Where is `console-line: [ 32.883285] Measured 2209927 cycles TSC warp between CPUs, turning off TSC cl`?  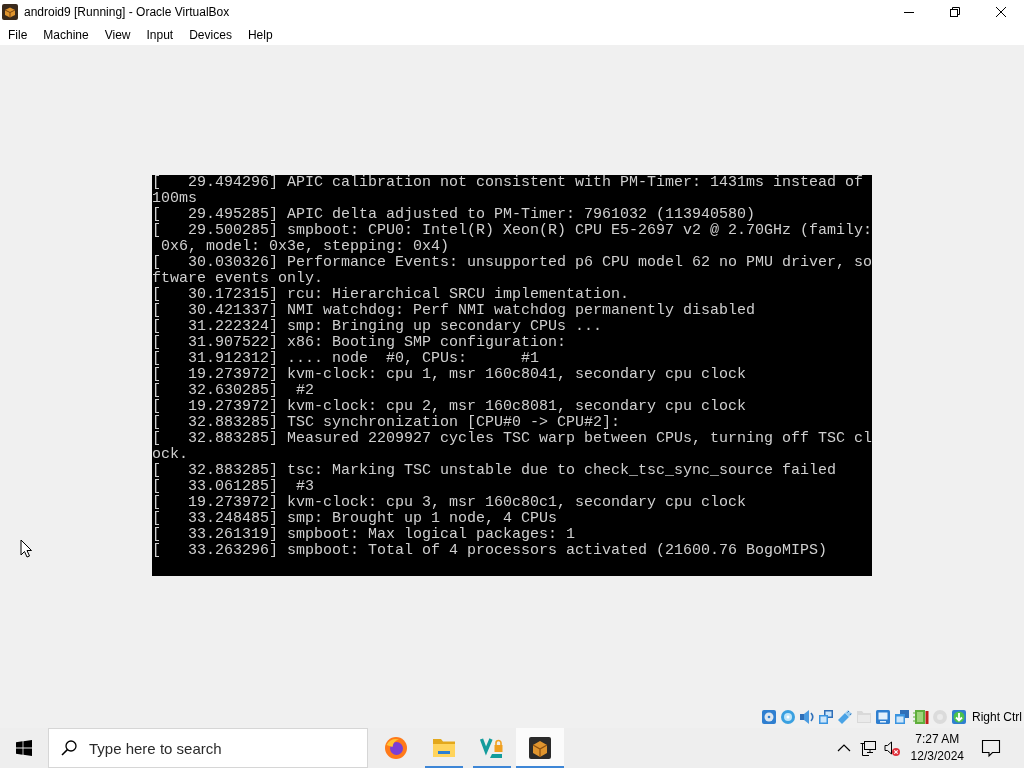
console-line: [ 32.883285] Measured 2209927 cycles TSC warp between CPUs, turning off TSC cl is located at coordinates (512, 439).